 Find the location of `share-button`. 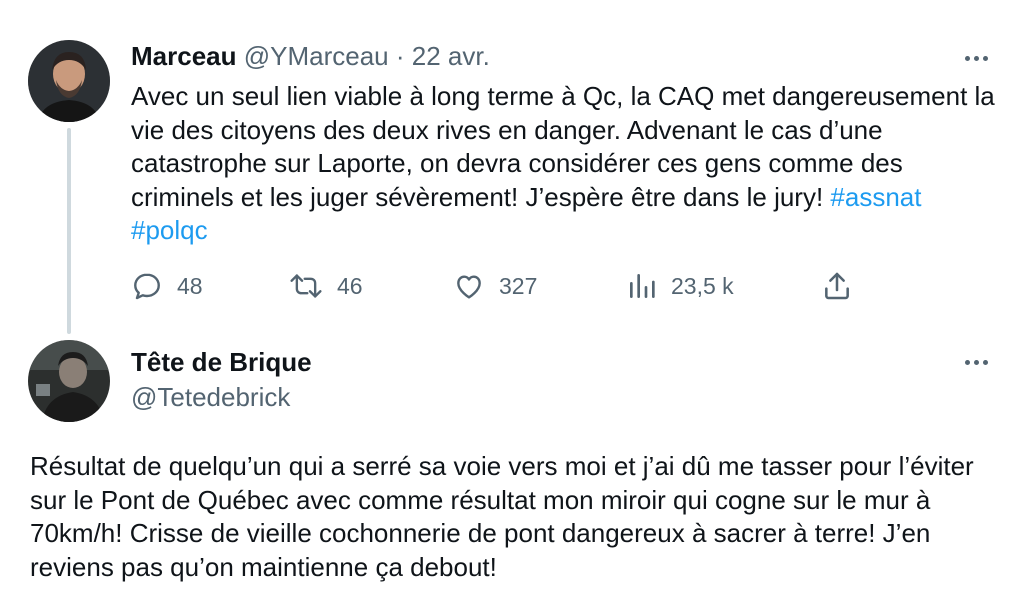

share-button is located at coordinates (837, 286).